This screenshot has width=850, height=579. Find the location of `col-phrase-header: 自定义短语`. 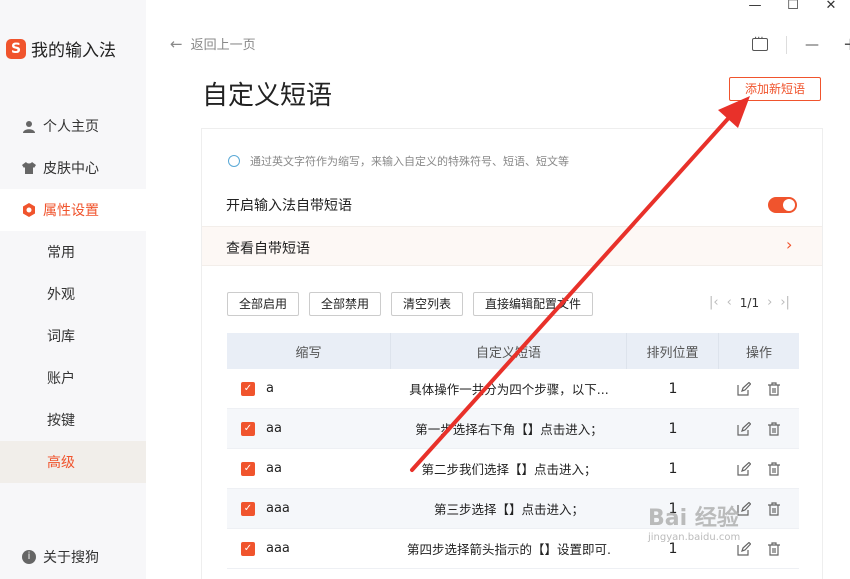

col-phrase-header: 自定义短语 is located at coordinates (509, 351).